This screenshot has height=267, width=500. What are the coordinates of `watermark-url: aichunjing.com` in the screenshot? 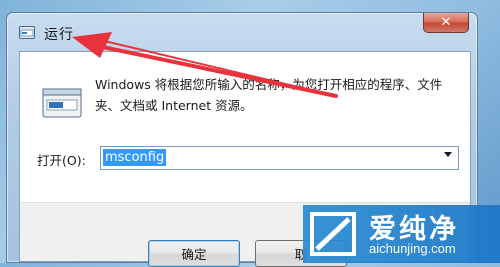 It's located at (412, 248).